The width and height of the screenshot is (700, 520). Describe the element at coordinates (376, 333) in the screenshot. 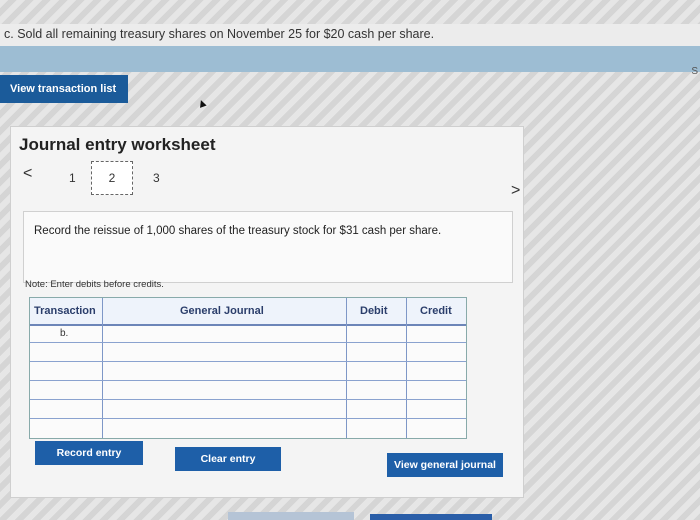

I see `debit-cell` at that location.